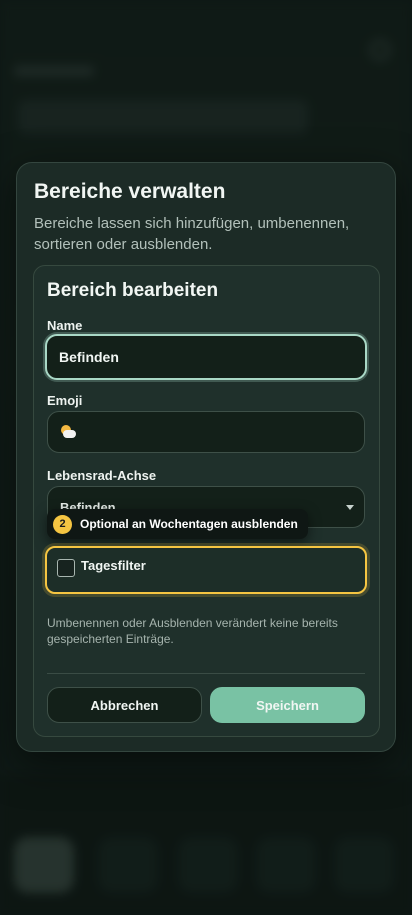 This screenshot has width=412, height=915. Describe the element at coordinates (350, 507) in the screenshot. I see `chevron-down-icon` at that location.